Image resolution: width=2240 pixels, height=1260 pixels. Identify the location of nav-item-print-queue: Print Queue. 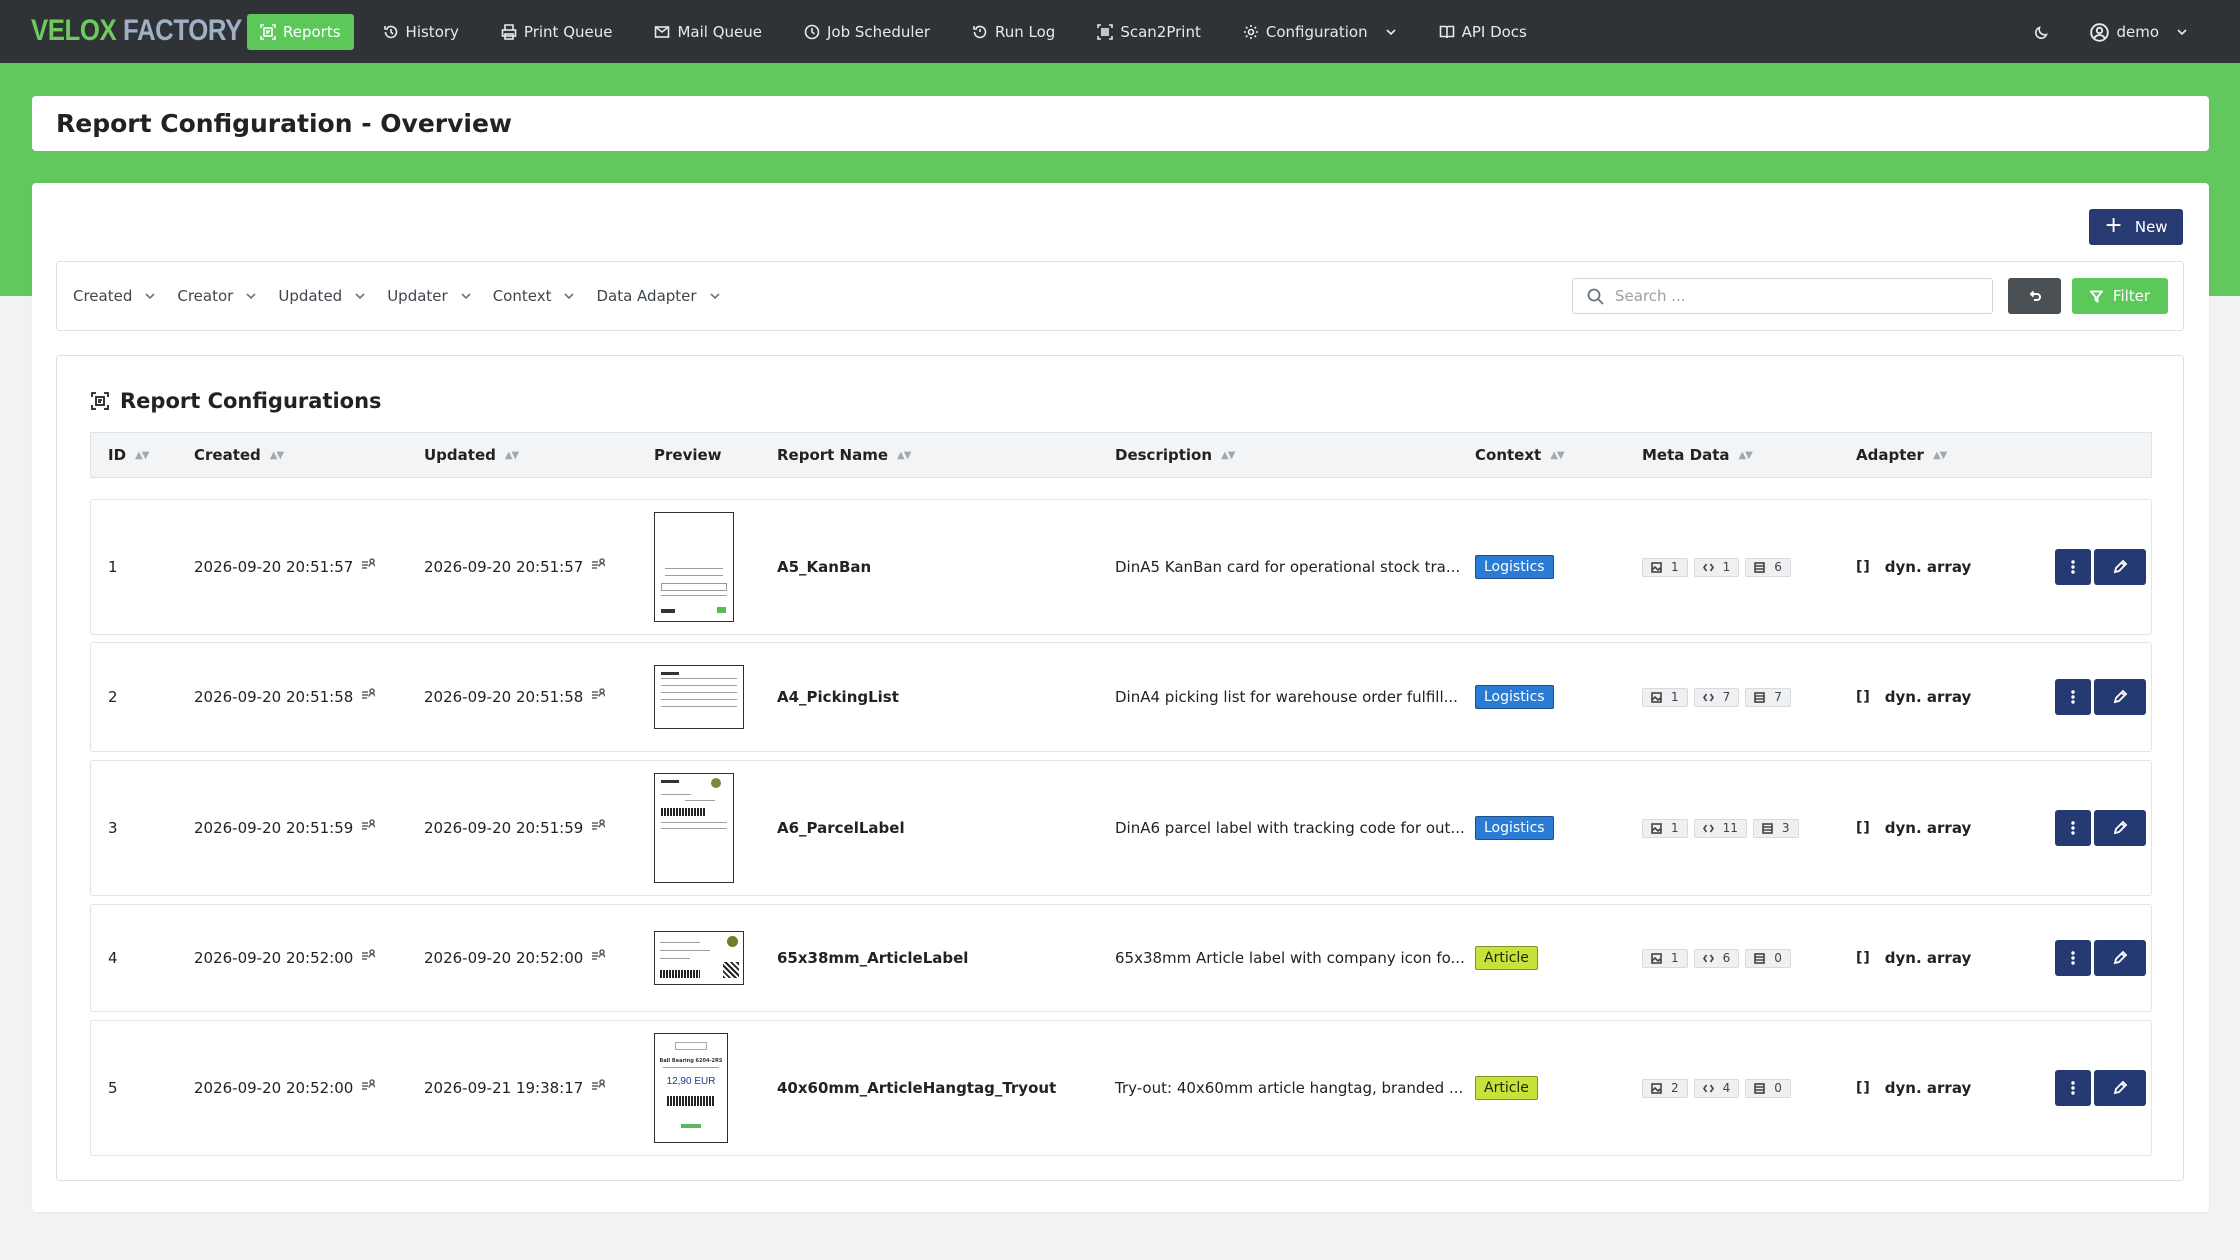
(557, 32).